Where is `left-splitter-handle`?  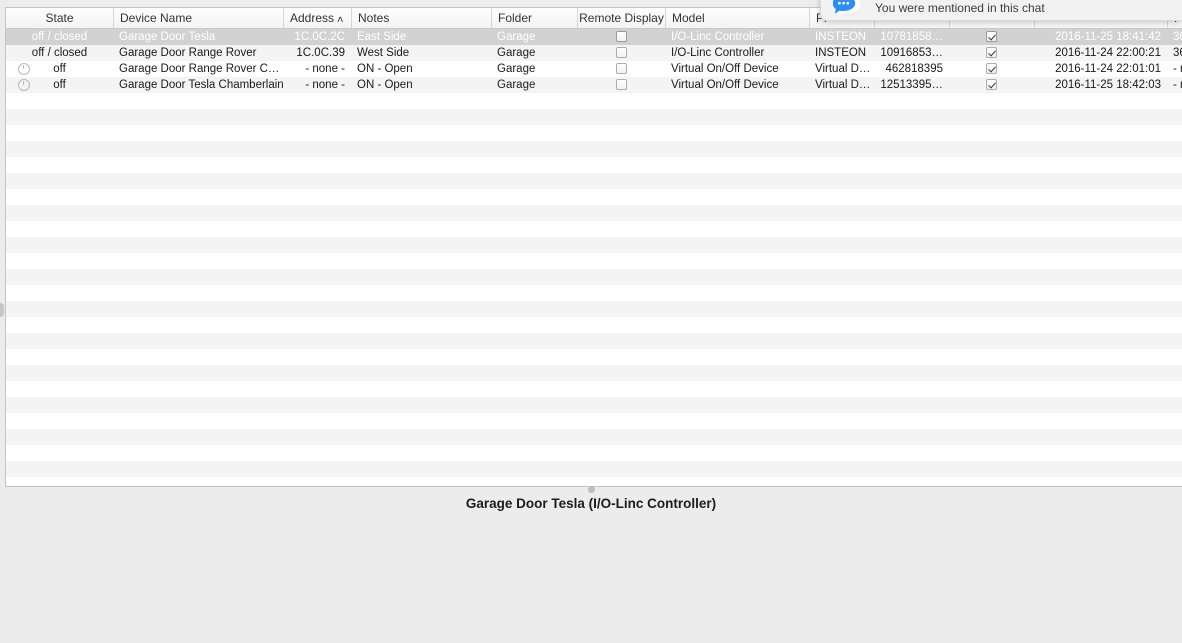
left-splitter-handle is located at coordinates (2, 310).